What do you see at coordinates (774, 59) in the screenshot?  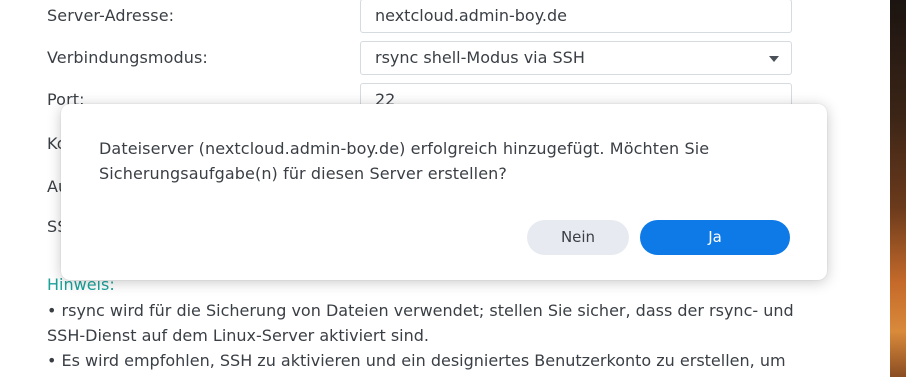 I see `chevron-down-icon` at bounding box center [774, 59].